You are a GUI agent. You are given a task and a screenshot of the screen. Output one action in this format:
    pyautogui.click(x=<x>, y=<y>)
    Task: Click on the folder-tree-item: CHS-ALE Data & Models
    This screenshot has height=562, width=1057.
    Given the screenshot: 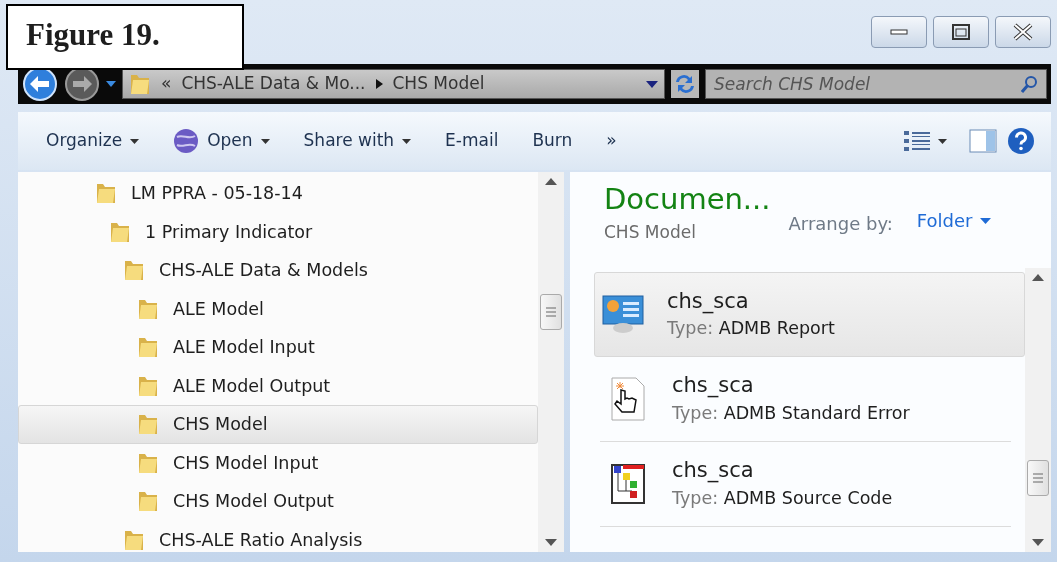 What is the action you would take?
    pyautogui.click(x=278, y=270)
    